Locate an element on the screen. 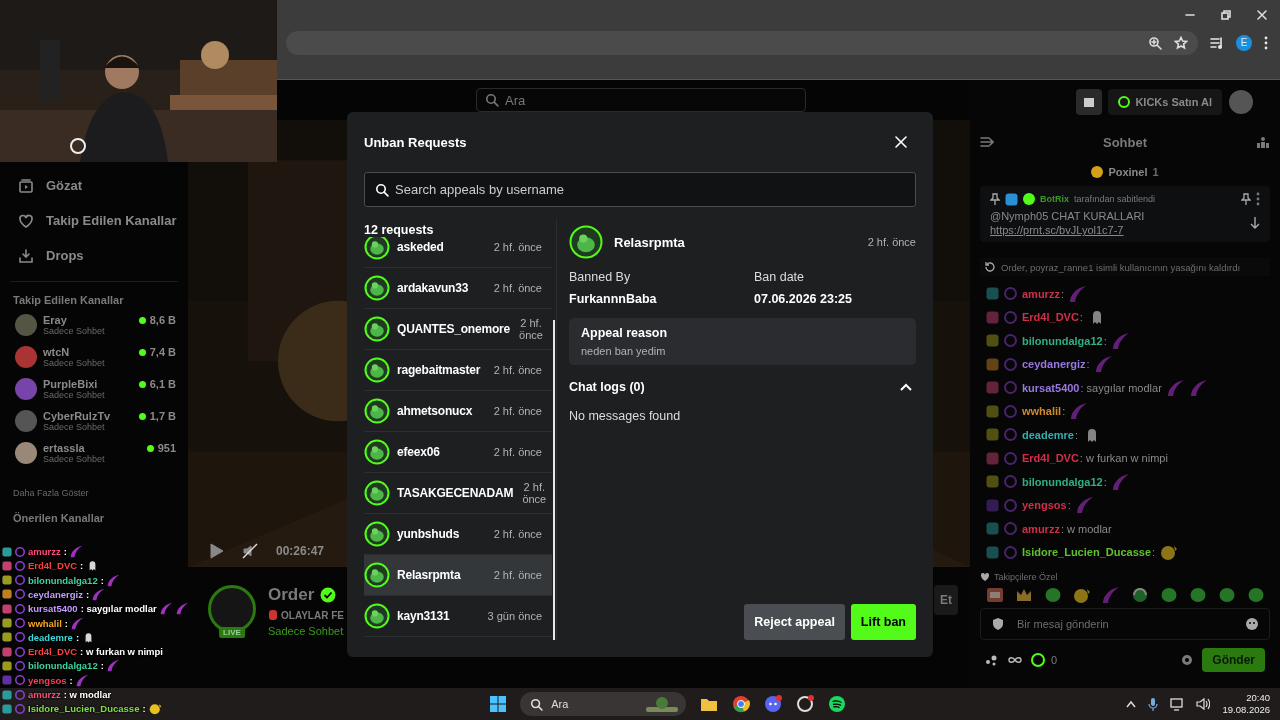 This screenshot has width=1280, height=720. channel-item: PurpleBixi Sadece Sohbet 6,1 B is located at coordinates (94, 392).